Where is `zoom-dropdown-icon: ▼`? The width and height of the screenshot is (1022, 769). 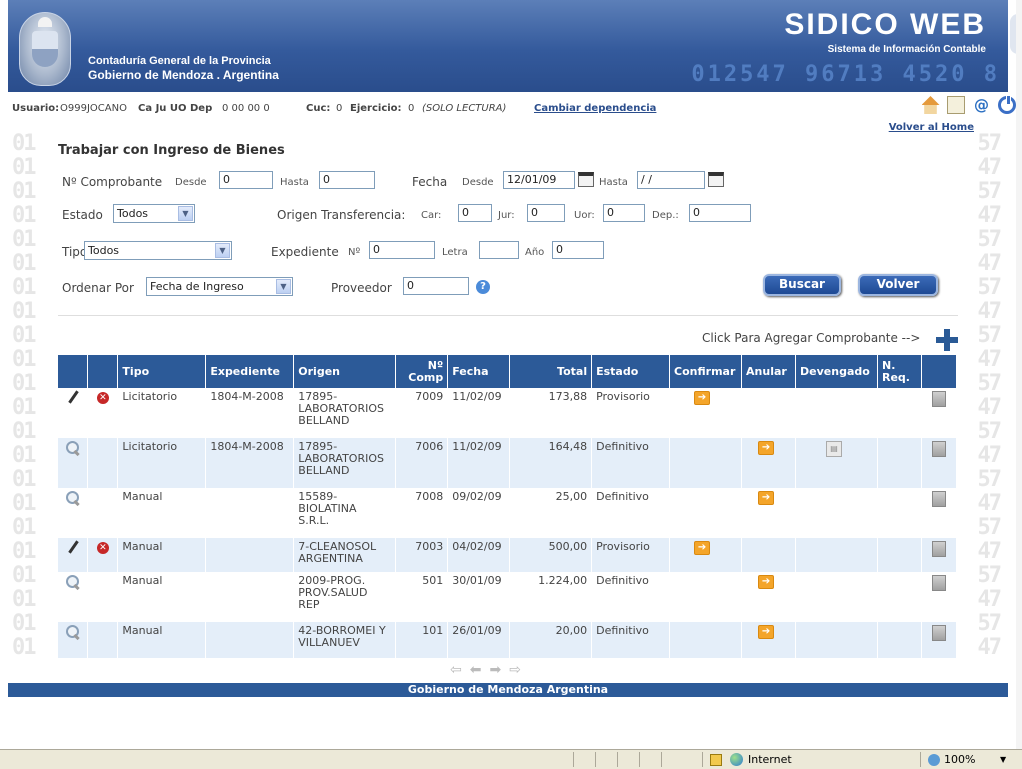 zoom-dropdown-icon: ▼ is located at coordinates (1003, 759).